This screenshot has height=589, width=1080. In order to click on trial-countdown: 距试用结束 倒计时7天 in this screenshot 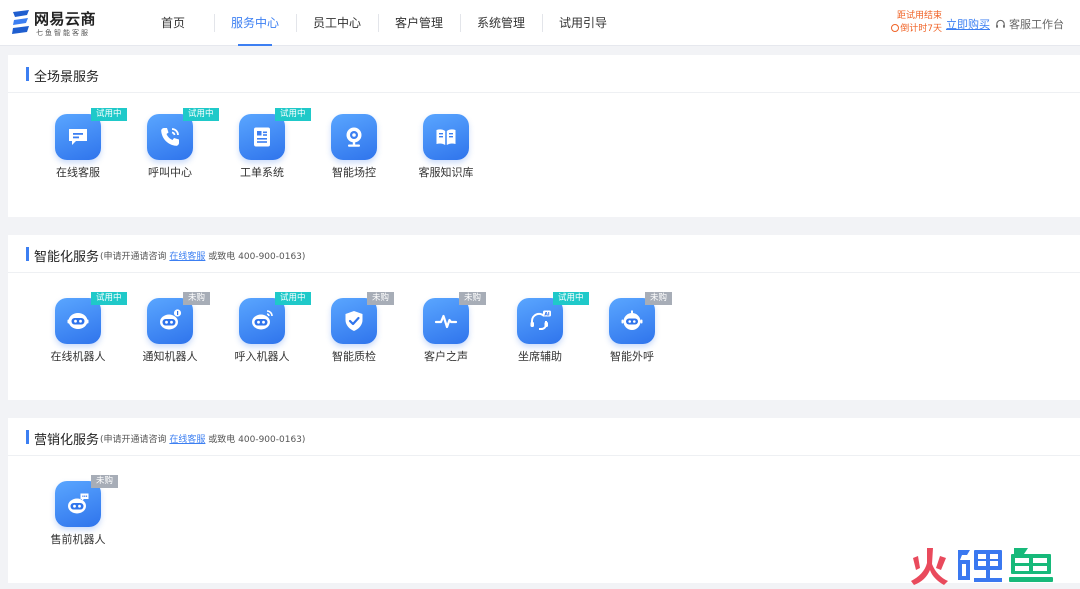, I will do `click(914, 23)`.